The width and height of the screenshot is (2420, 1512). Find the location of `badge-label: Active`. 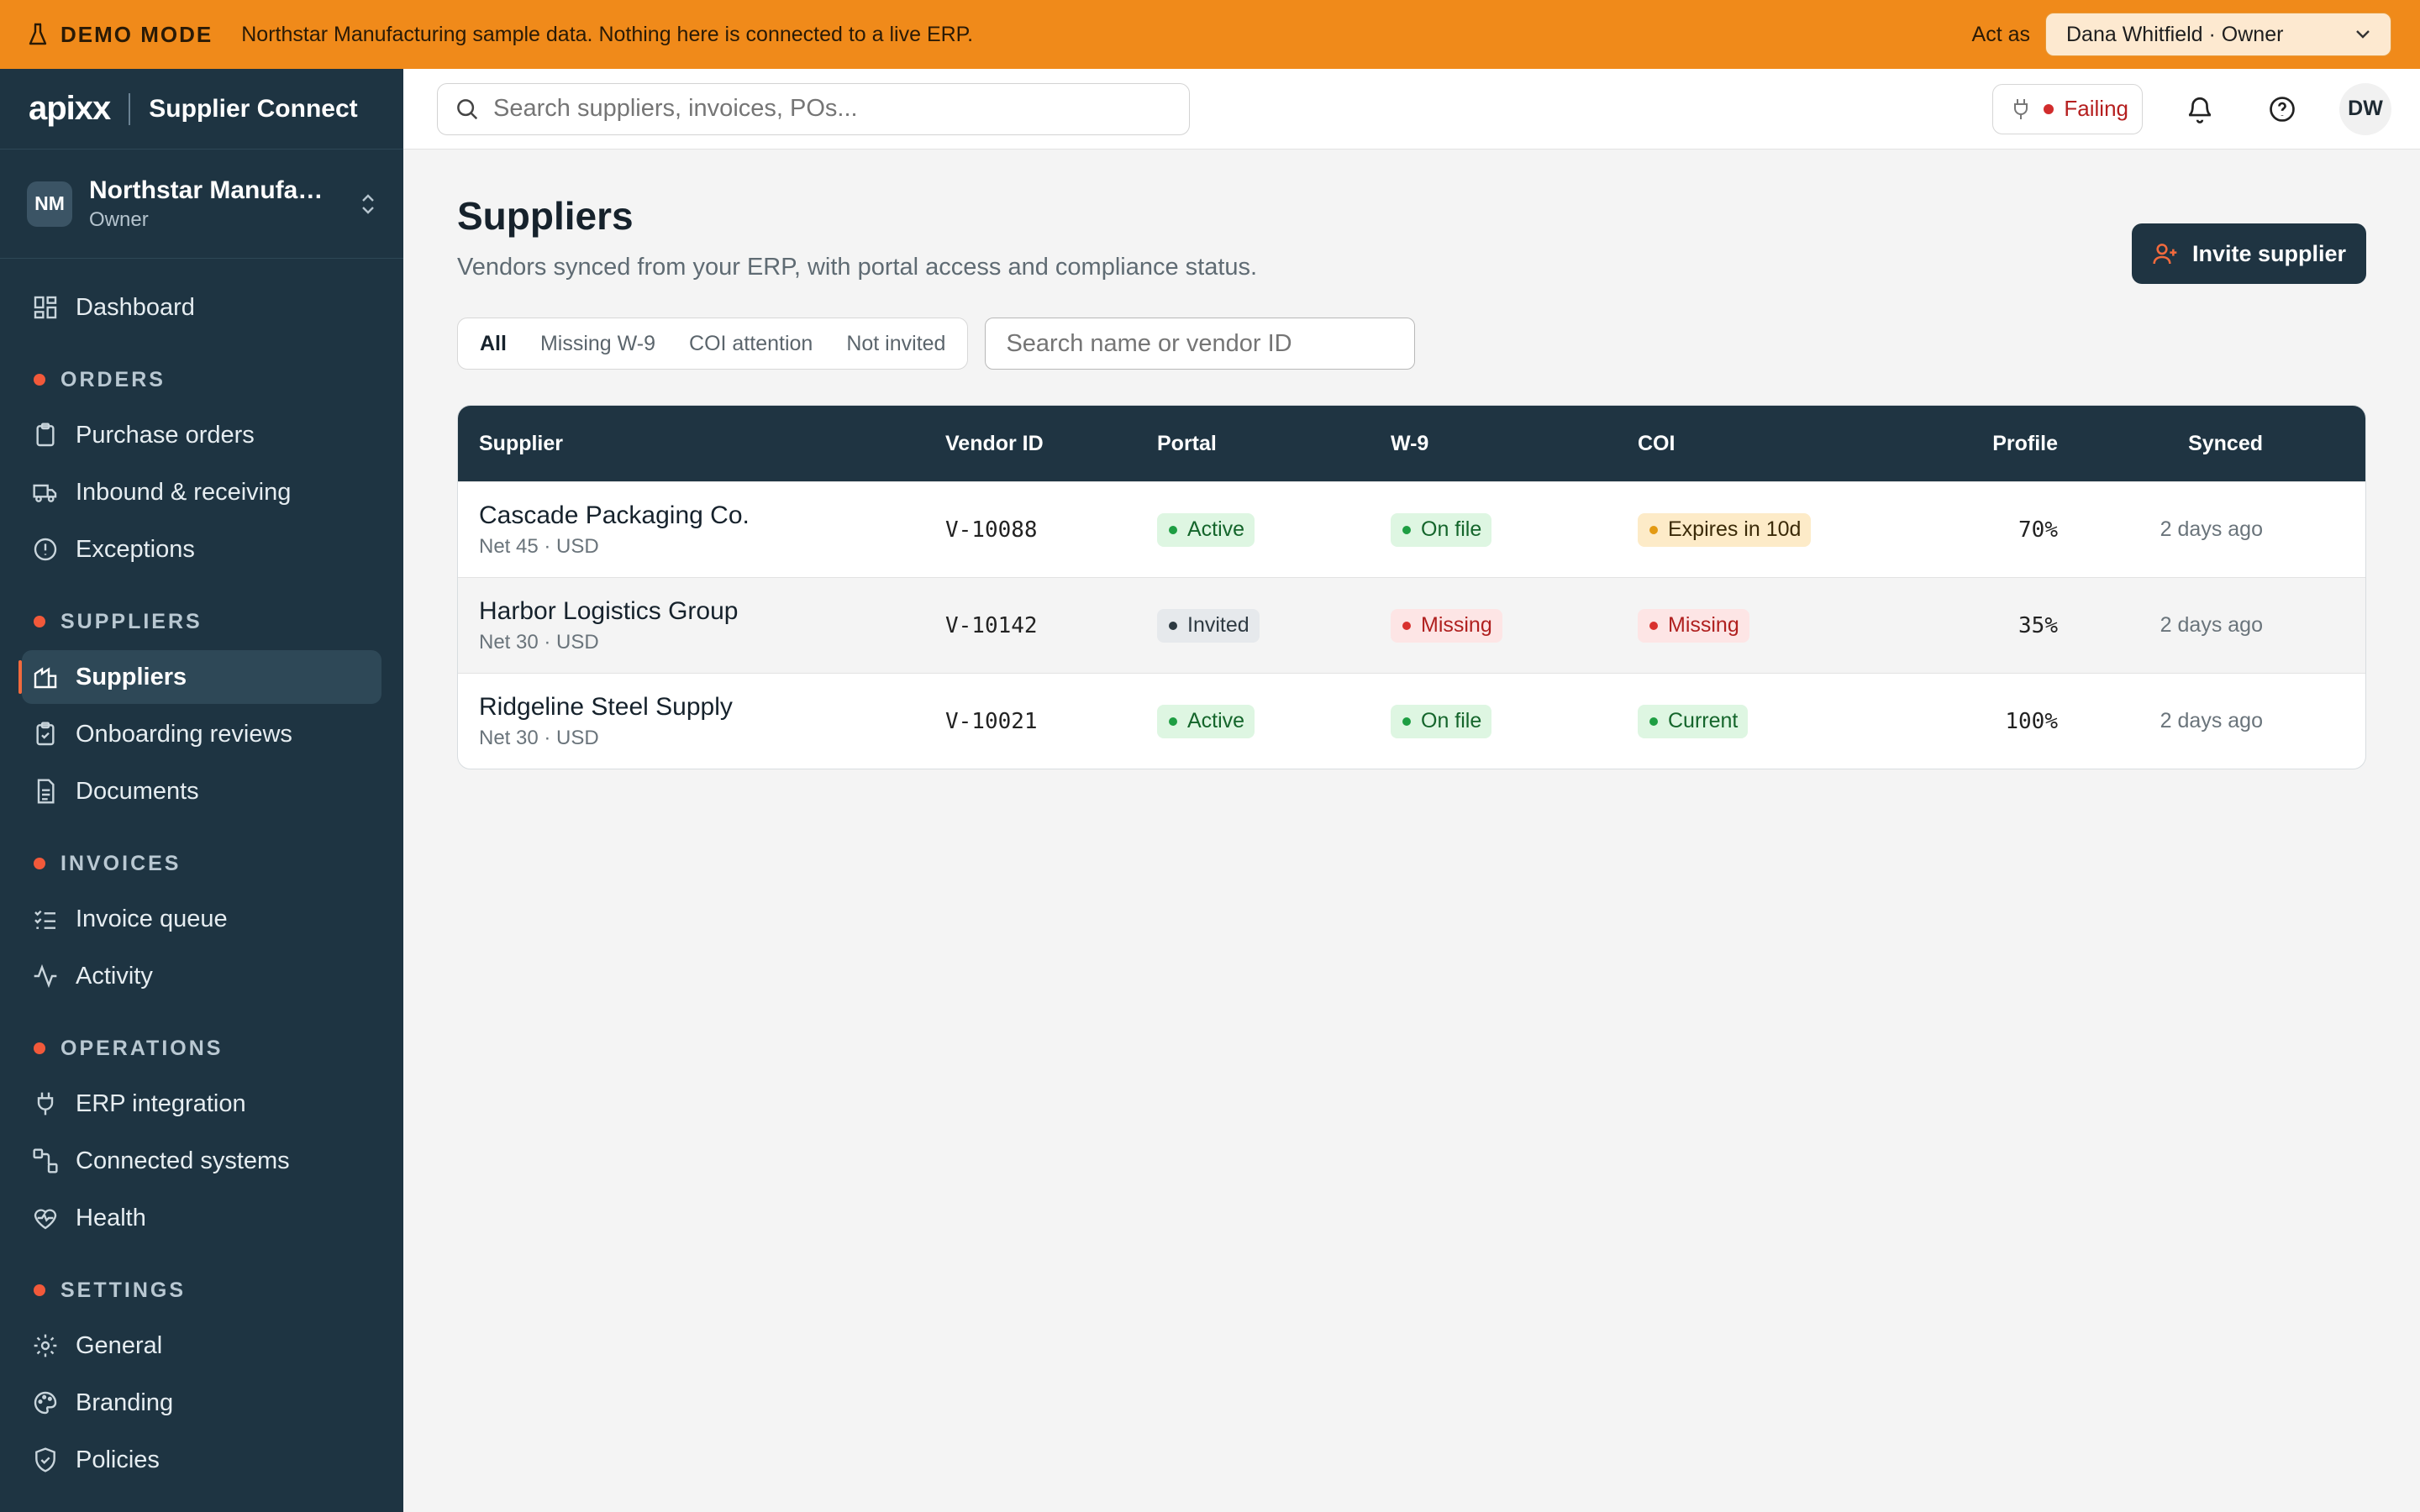

badge-label: Active is located at coordinates (1216, 529).